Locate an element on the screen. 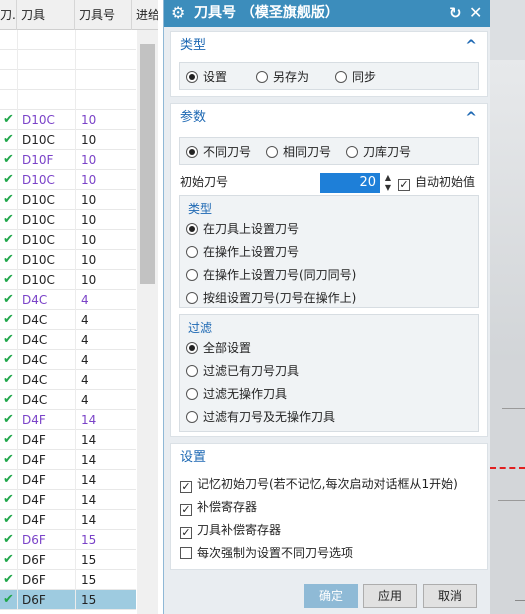  radio-filter-no-op: 过滤无操作刀具 is located at coordinates (236, 394).